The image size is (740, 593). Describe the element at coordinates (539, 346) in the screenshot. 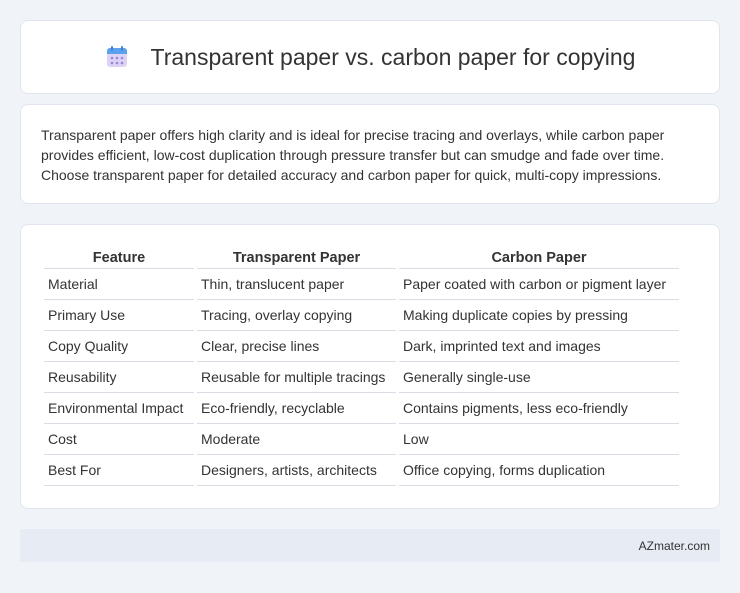

I see `cell-carbon: Dark, imprinted text and images` at that location.